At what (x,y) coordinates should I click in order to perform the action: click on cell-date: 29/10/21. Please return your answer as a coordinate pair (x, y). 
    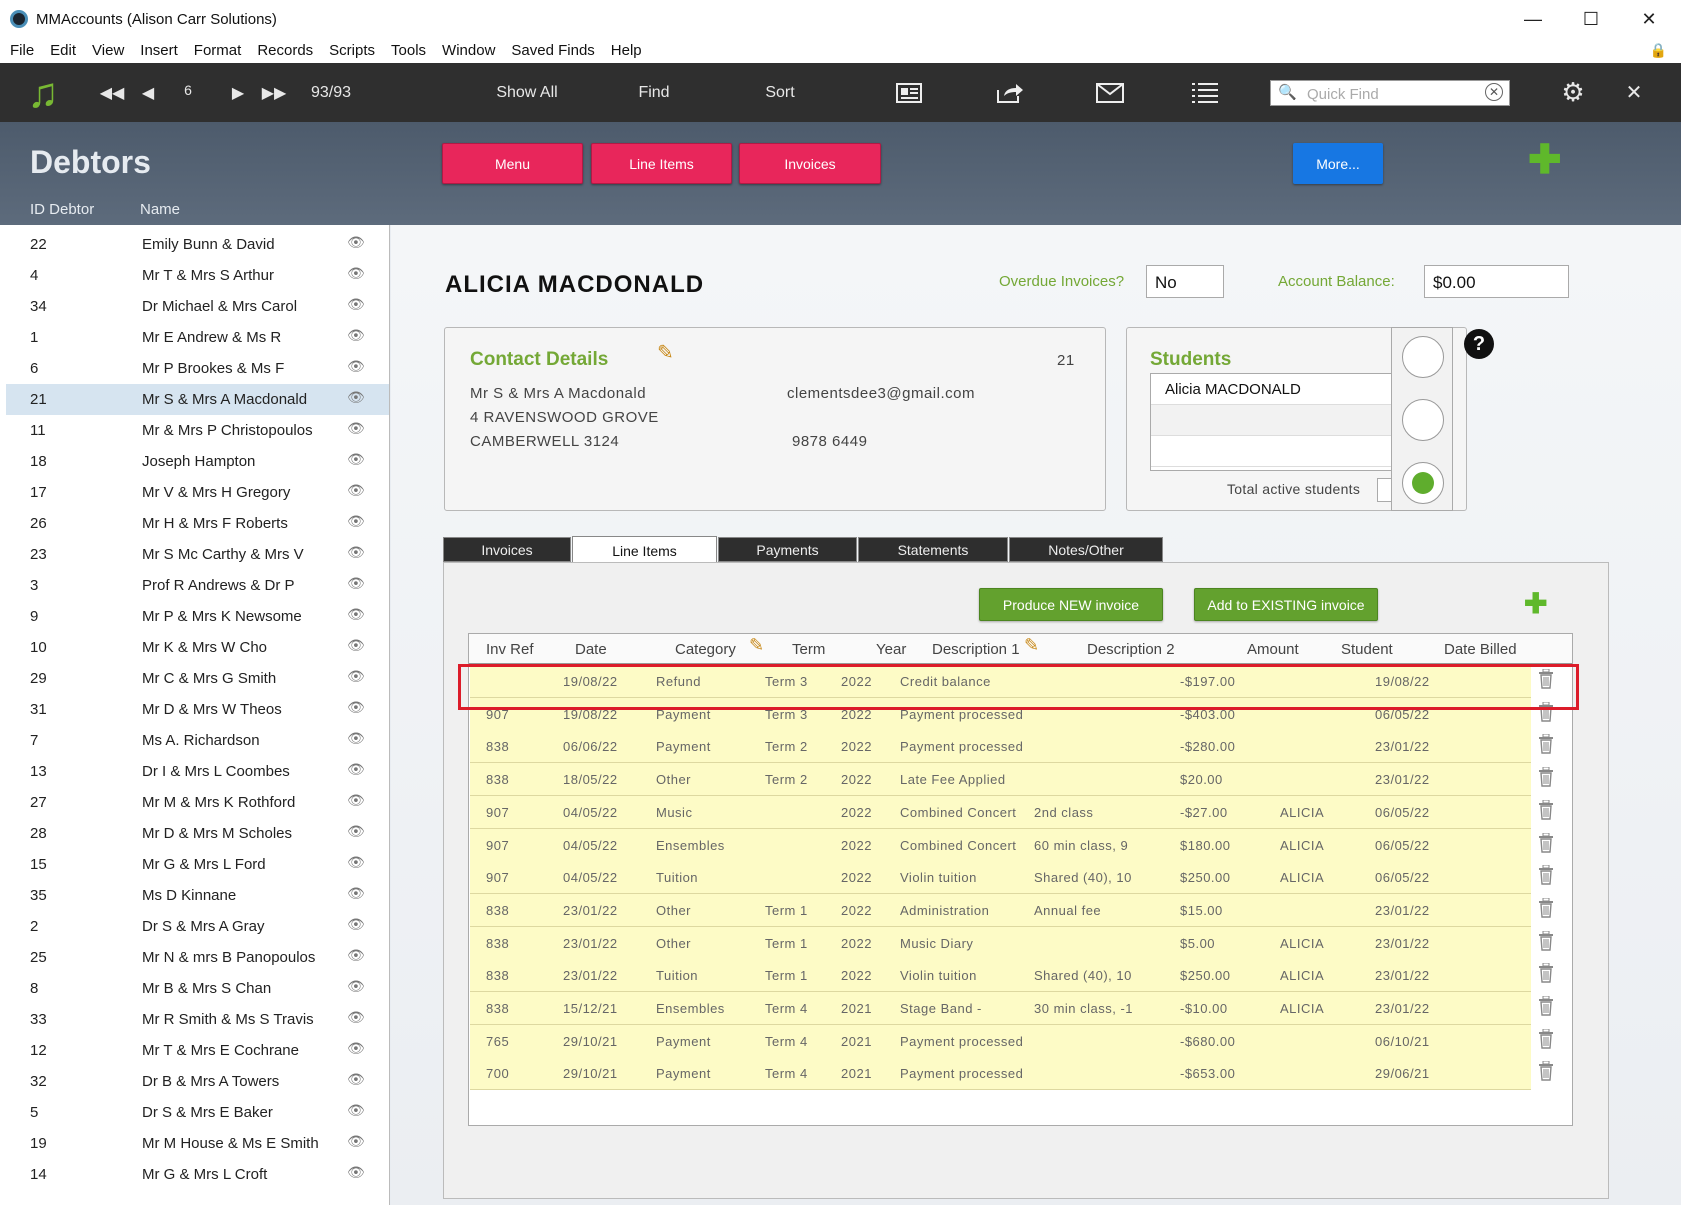
    Looking at the image, I should click on (590, 1073).